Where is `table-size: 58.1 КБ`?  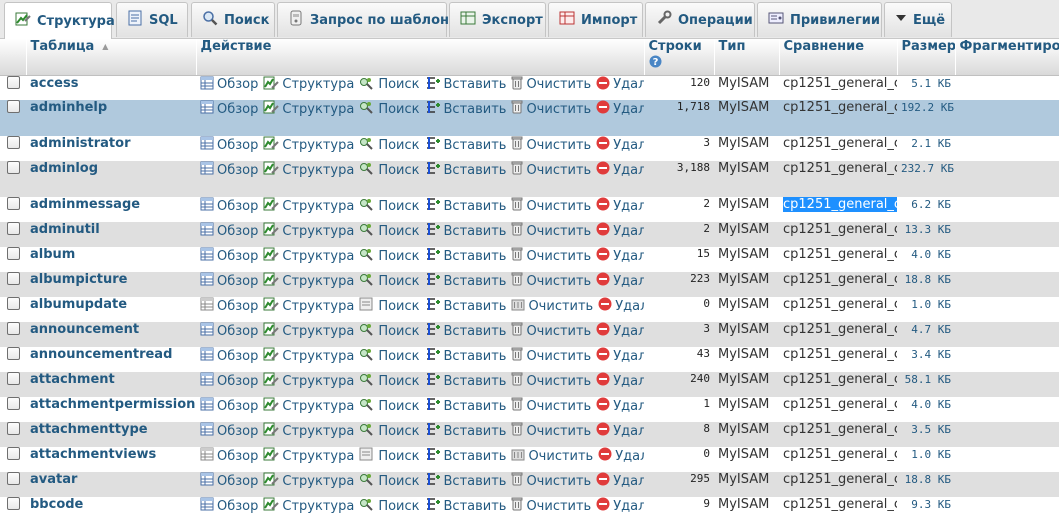 table-size: 58.1 КБ is located at coordinates (926, 384).